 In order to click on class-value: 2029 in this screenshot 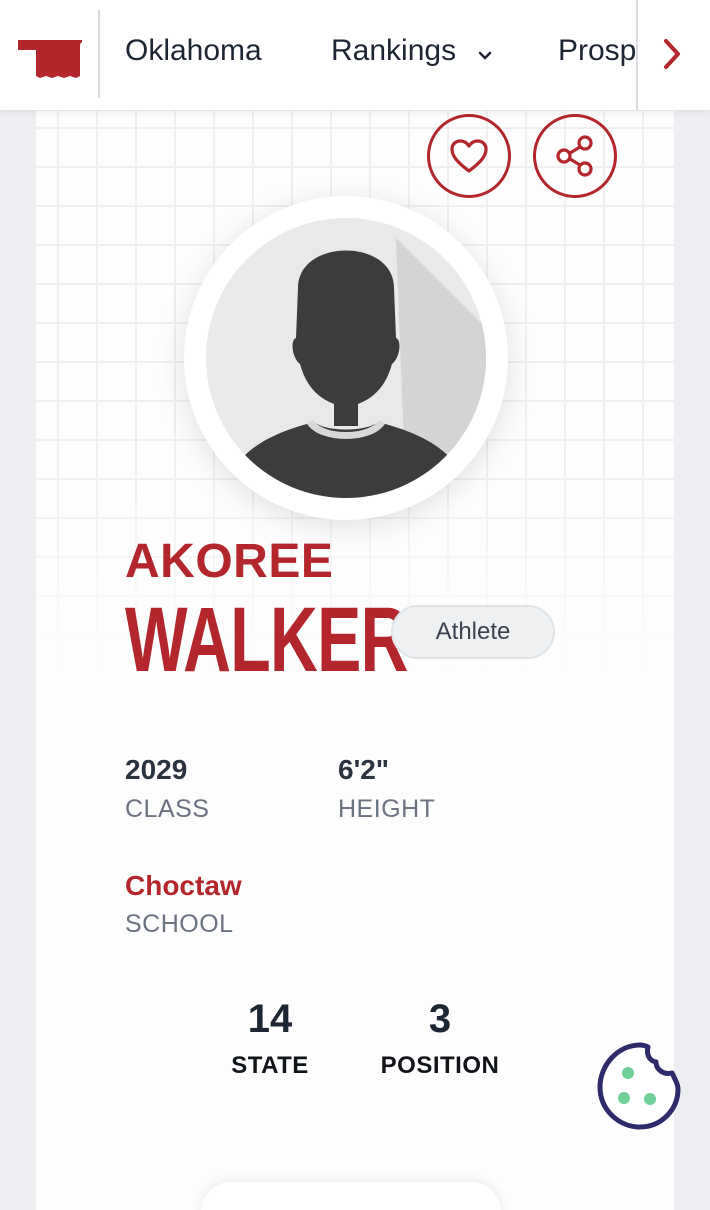, I will do `click(156, 769)`.